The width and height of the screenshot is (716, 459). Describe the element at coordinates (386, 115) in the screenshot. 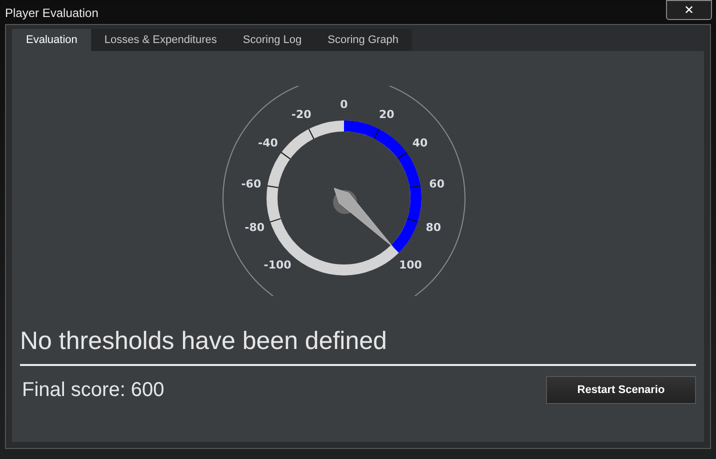

I see `tick-label: 20` at that location.